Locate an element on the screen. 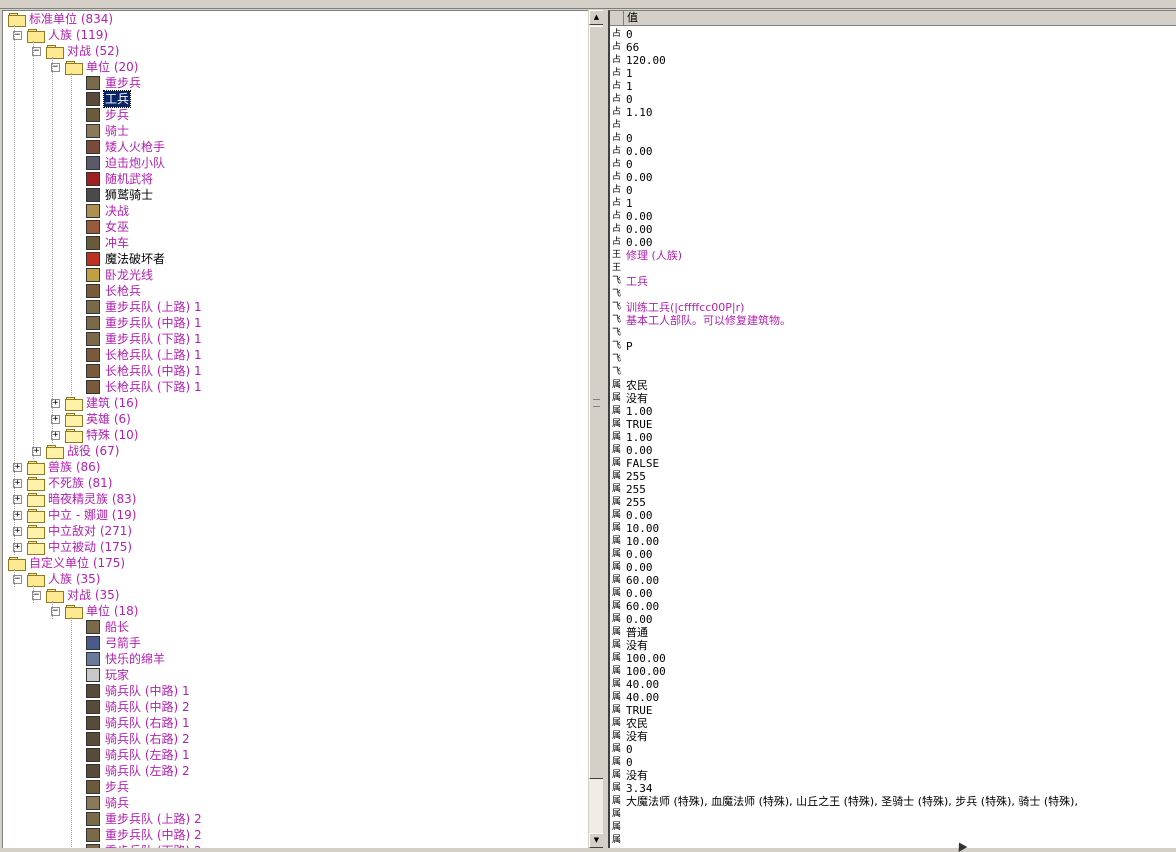  value-row: 属 FALSE is located at coordinates (892, 463).